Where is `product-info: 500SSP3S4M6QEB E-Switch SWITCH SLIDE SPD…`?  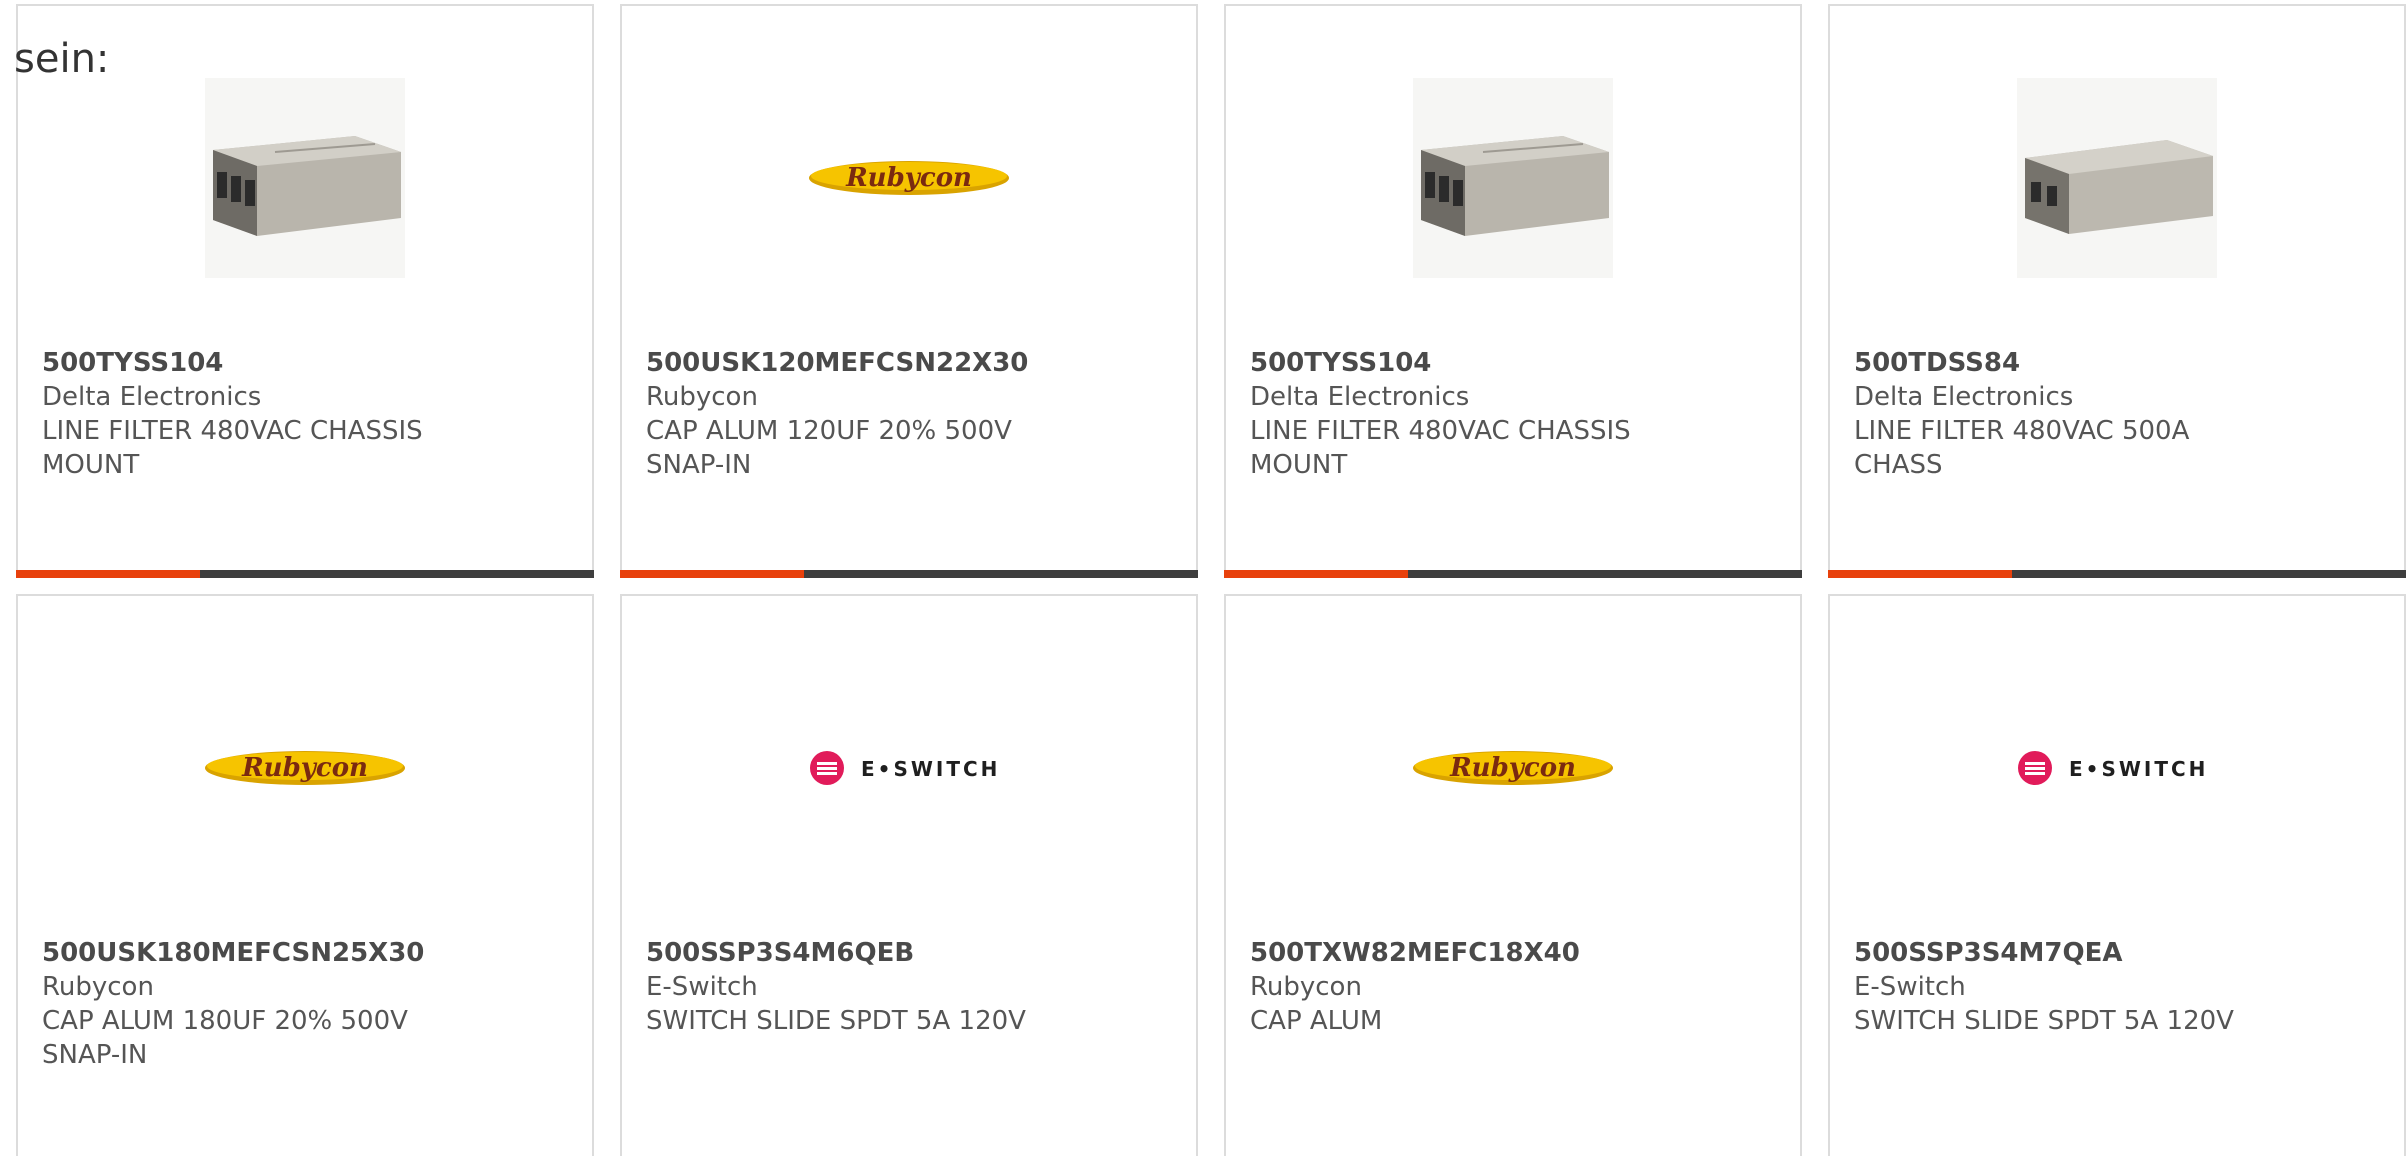 product-info: 500SSP3S4M6QEB E-Switch SWITCH SLIDE SPD… is located at coordinates (909, 987).